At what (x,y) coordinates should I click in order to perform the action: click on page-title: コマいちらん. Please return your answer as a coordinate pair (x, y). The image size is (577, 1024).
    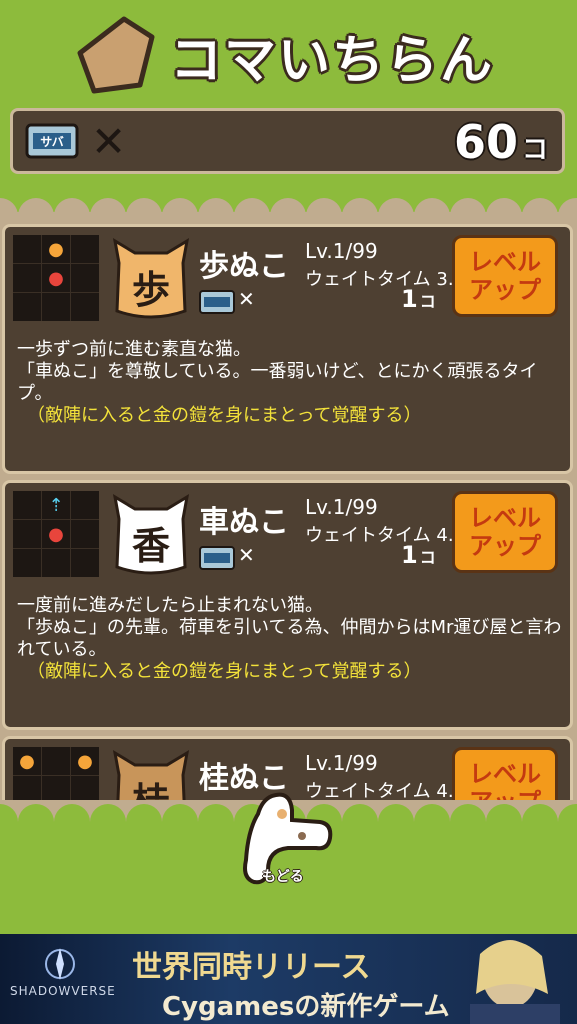
    Looking at the image, I should click on (332, 60).